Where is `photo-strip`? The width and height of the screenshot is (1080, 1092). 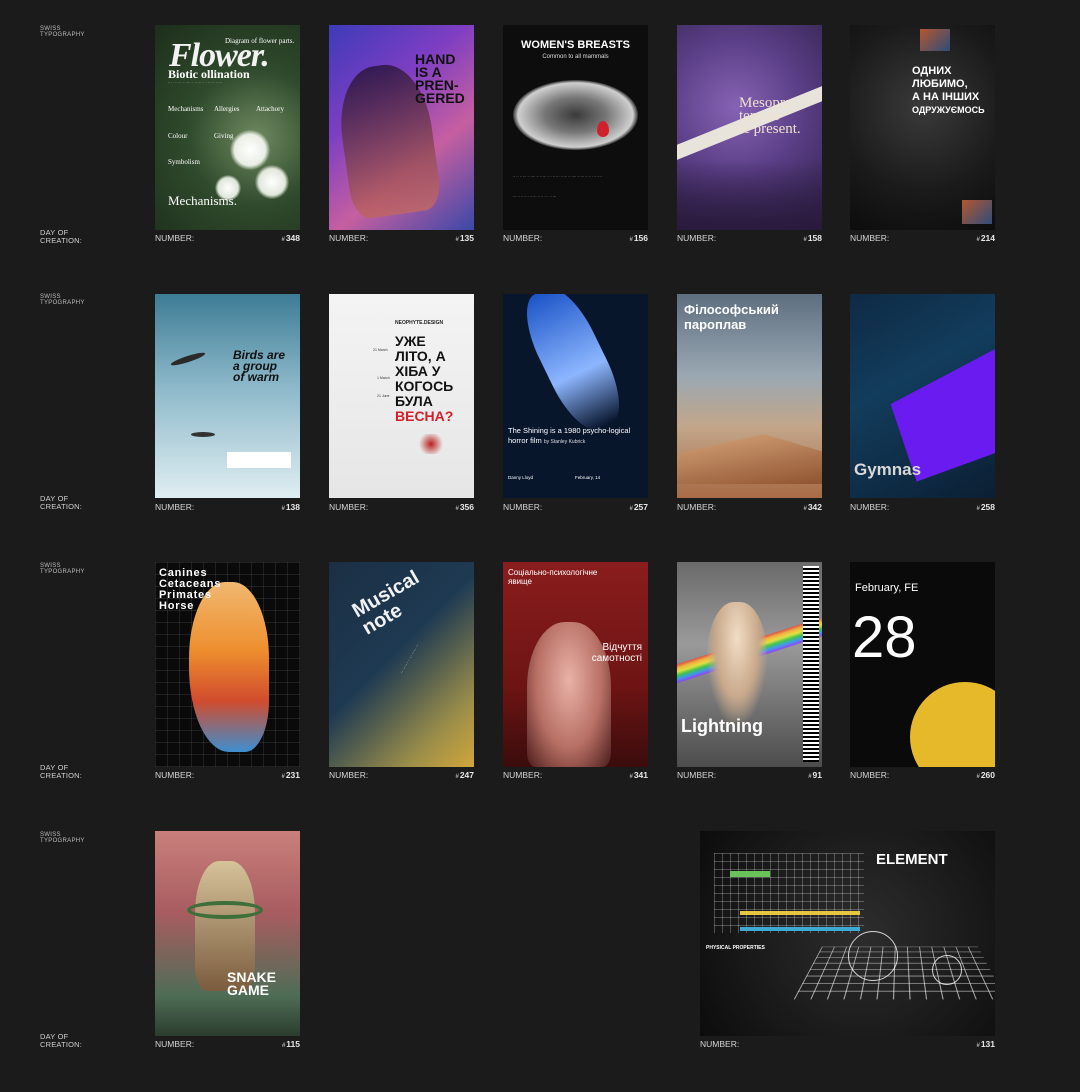
photo-strip is located at coordinates (977, 212).